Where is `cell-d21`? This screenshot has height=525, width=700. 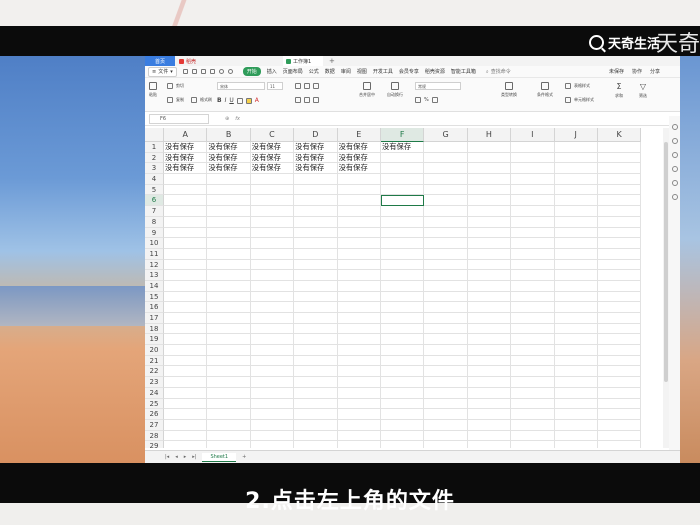
cell-d21 is located at coordinates (316, 361).